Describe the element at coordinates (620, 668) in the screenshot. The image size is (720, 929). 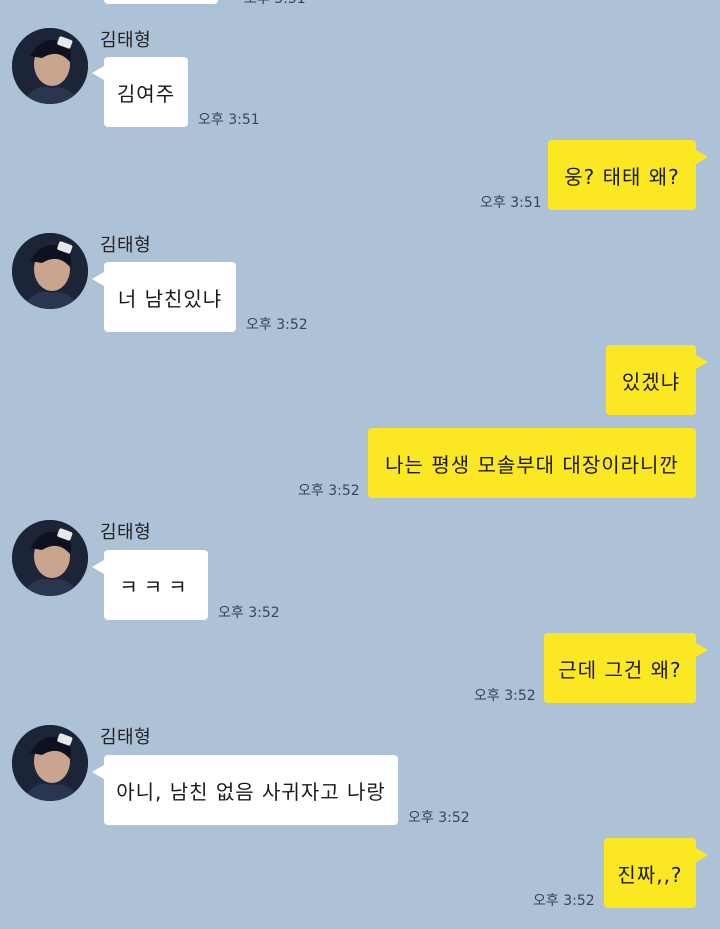
I see `message-bubble-outgoing: 근데 그건 왜?` at that location.